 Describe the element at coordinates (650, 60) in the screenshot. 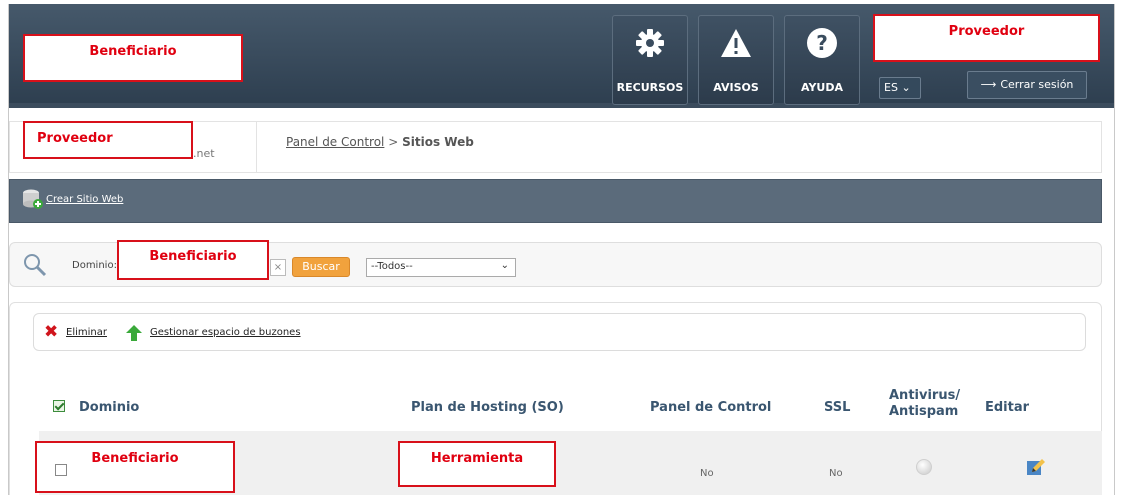

I see `nav-recursos-button: RECURSOS` at that location.